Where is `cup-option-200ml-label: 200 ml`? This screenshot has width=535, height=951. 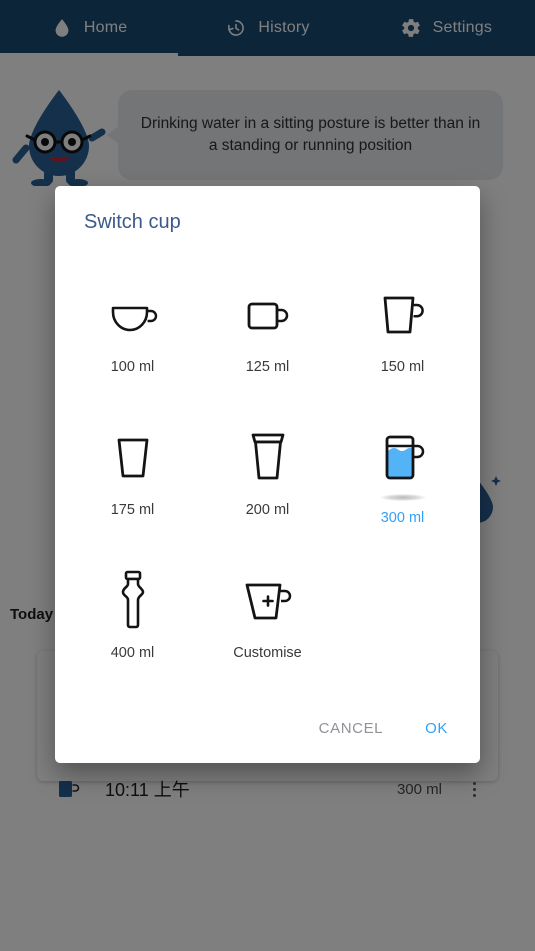
cup-option-200ml-label: 200 ml is located at coordinates (267, 510).